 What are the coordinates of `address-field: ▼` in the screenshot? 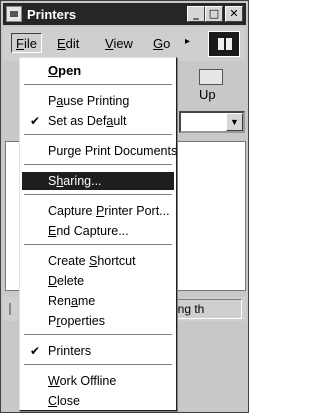 It's located at (212, 122).